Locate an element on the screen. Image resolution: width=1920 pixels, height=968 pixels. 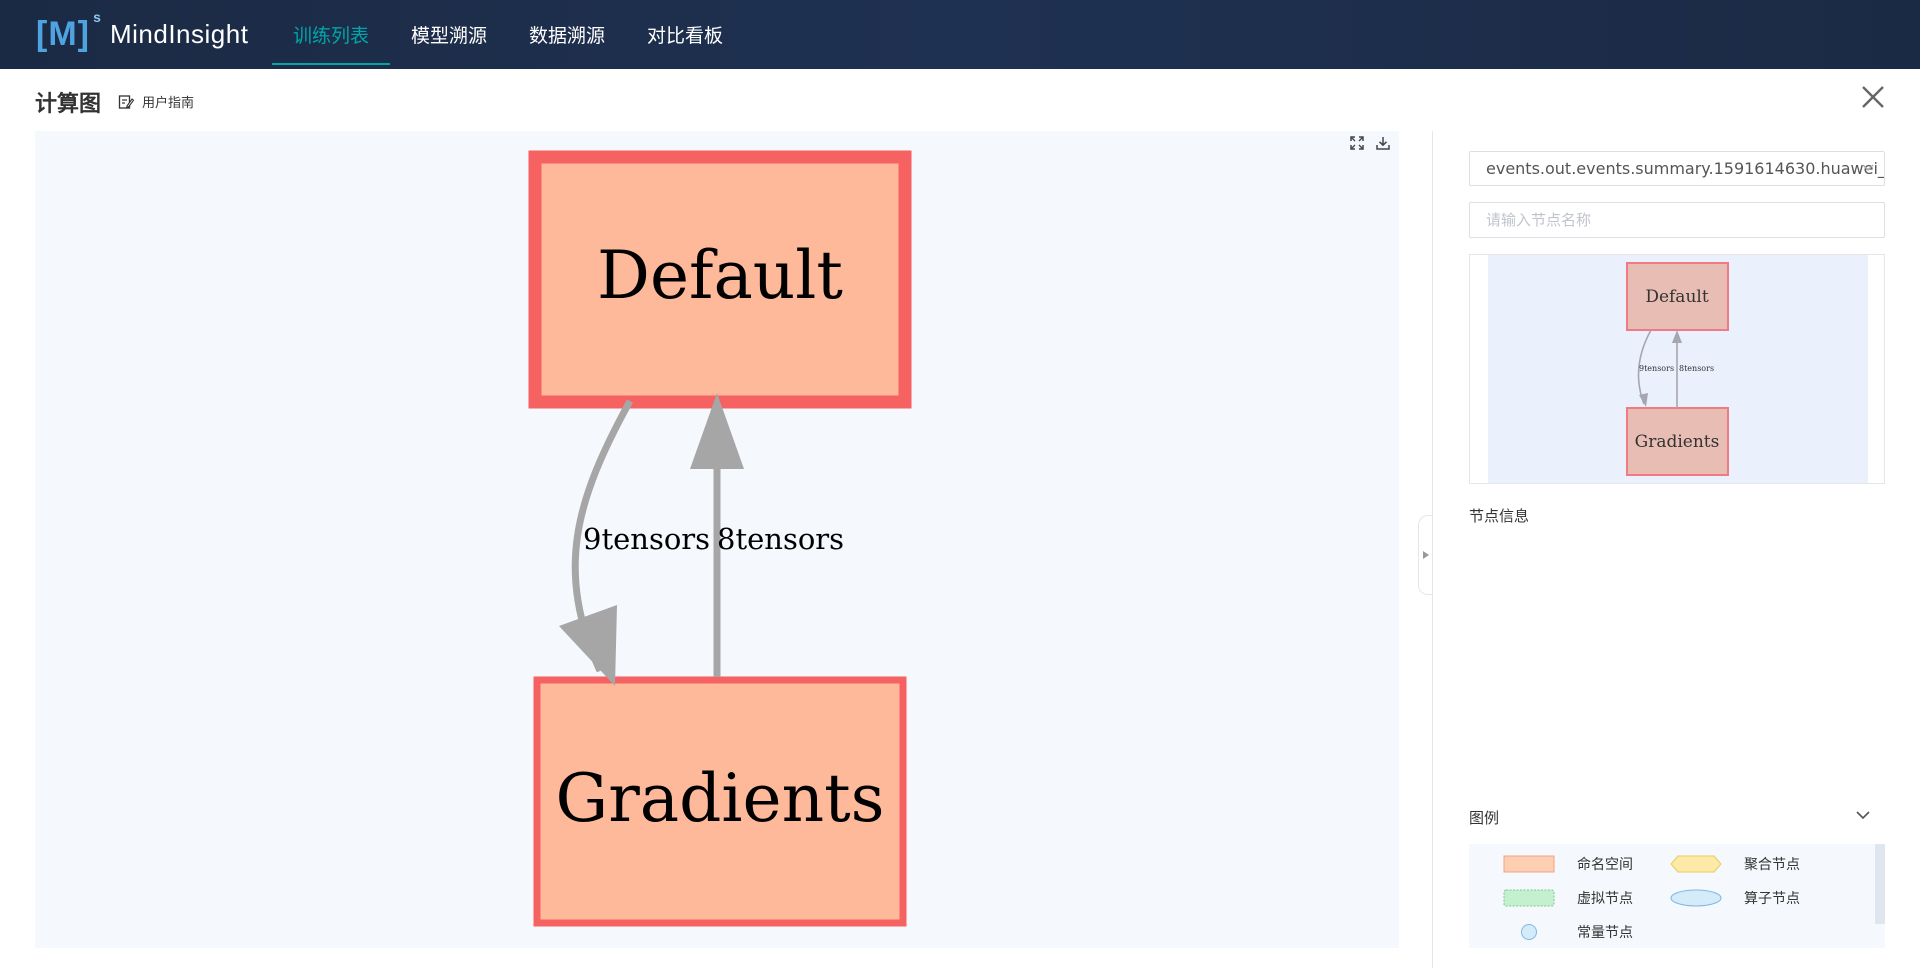
graph-node-default: Default is located at coordinates (720, 279).